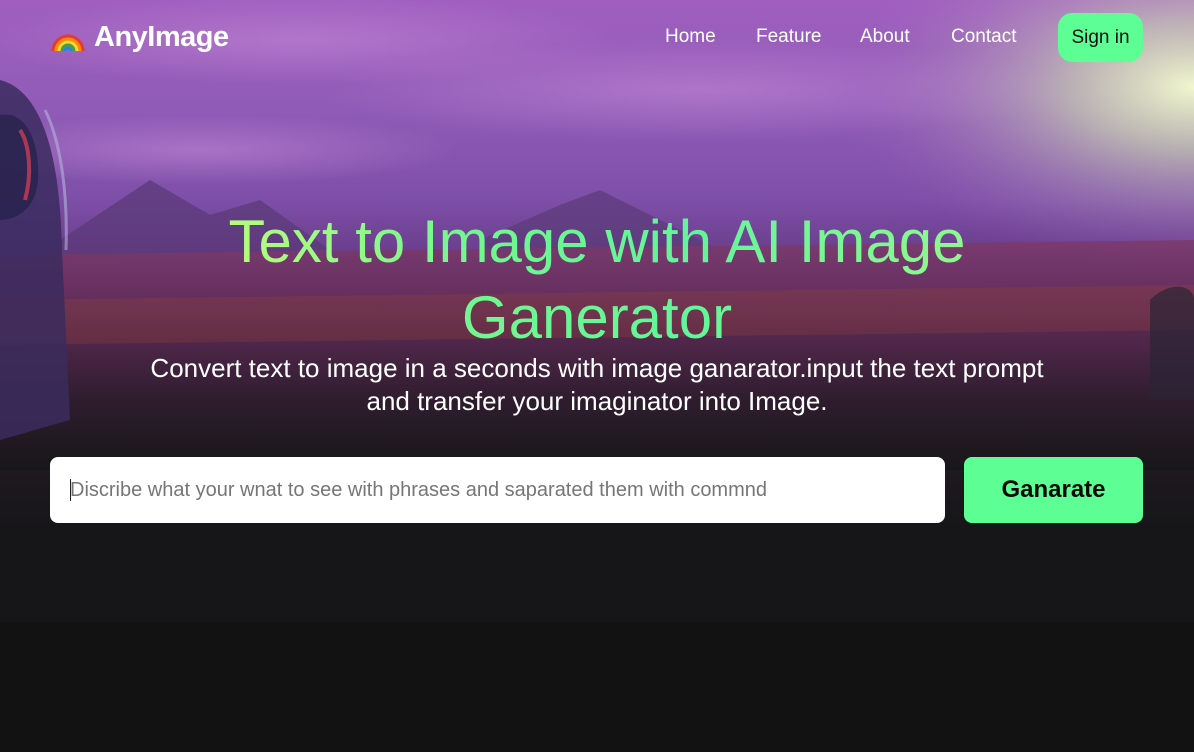 The width and height of the screenshot is (1194, 752). Describe the element at coordinates (788, 37) in the screenshot. I see `nav-link-feature: Feature` at that location.